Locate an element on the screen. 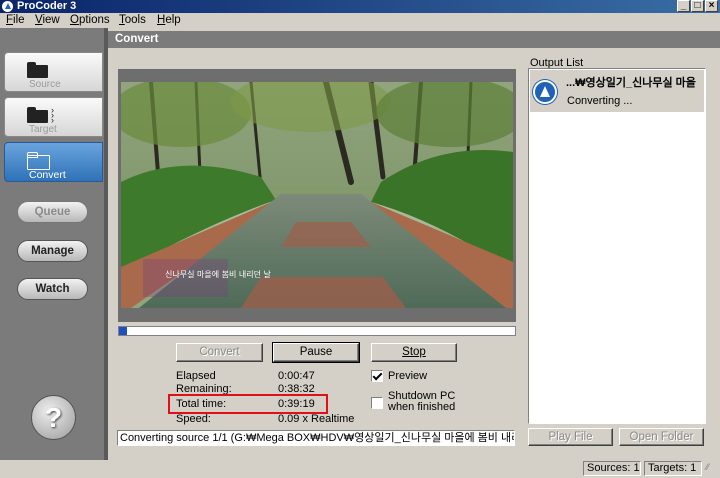 Image resolution: width=720 pixels, height=478 pixels. total-time-highlight is located at coordinates (248, 404).